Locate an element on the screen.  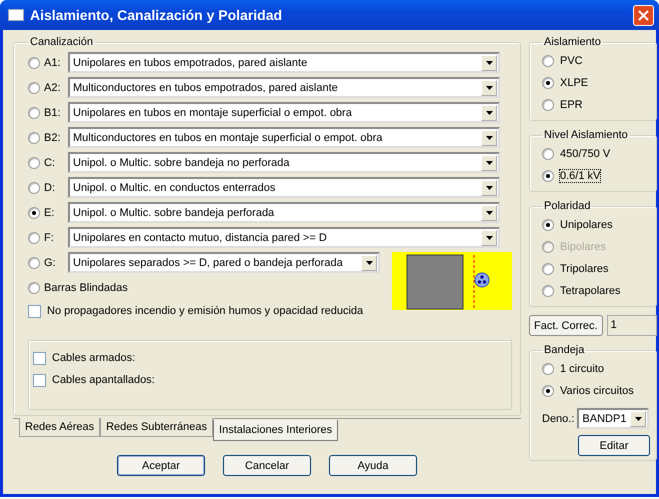
option-label: B2: is located at coordinates (53, 138).